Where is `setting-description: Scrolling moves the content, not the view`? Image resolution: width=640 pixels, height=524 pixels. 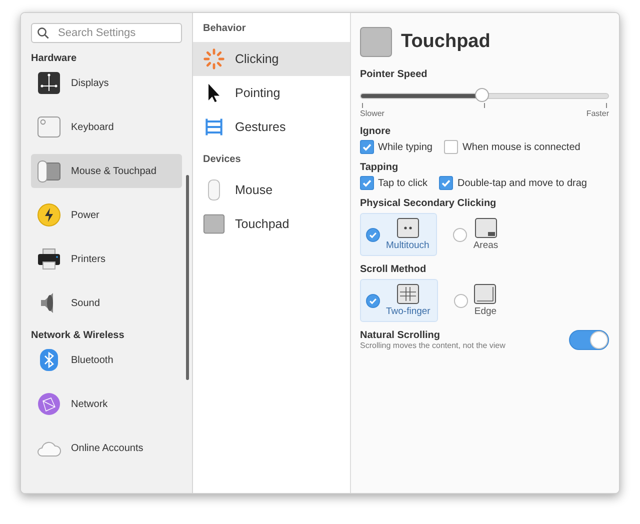 setting-description: Scrolling moves the content, not the view is located at coordinates (433, 345).